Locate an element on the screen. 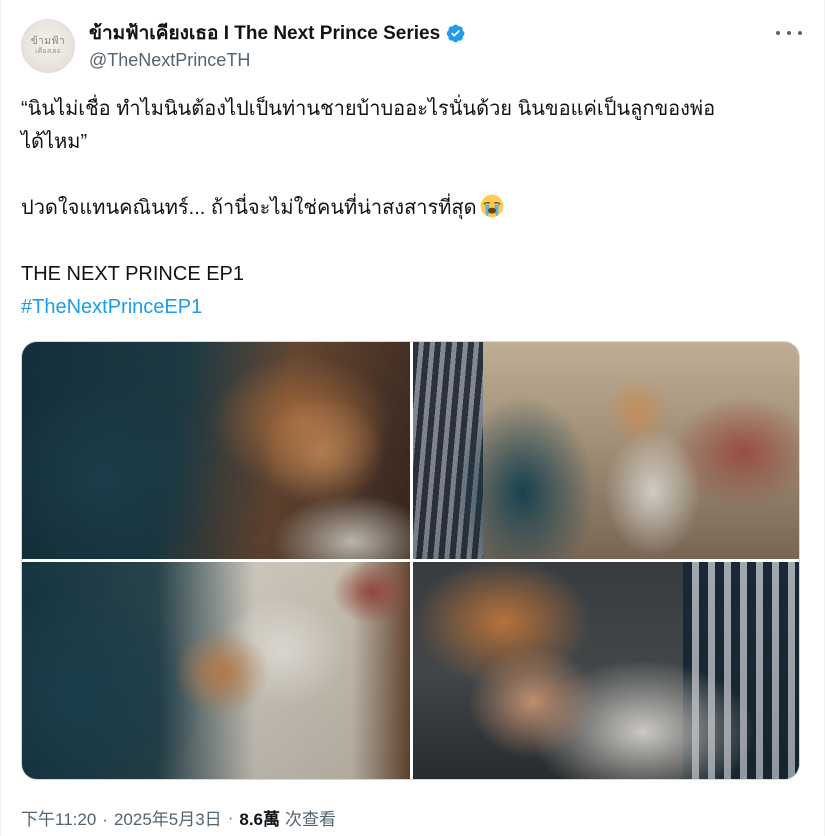  more-icon is located at coordinates (789, 33).